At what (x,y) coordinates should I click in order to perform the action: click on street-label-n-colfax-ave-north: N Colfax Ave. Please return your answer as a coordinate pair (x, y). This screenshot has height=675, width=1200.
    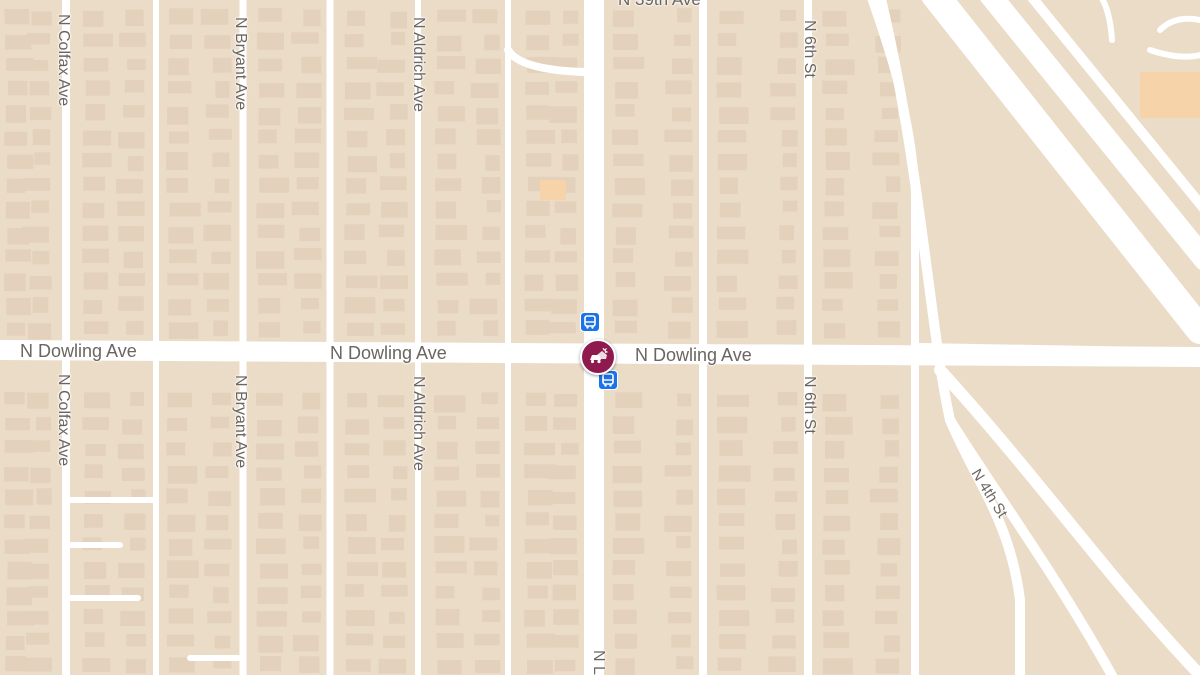
    Looking at the image, I should click on (63, 60).